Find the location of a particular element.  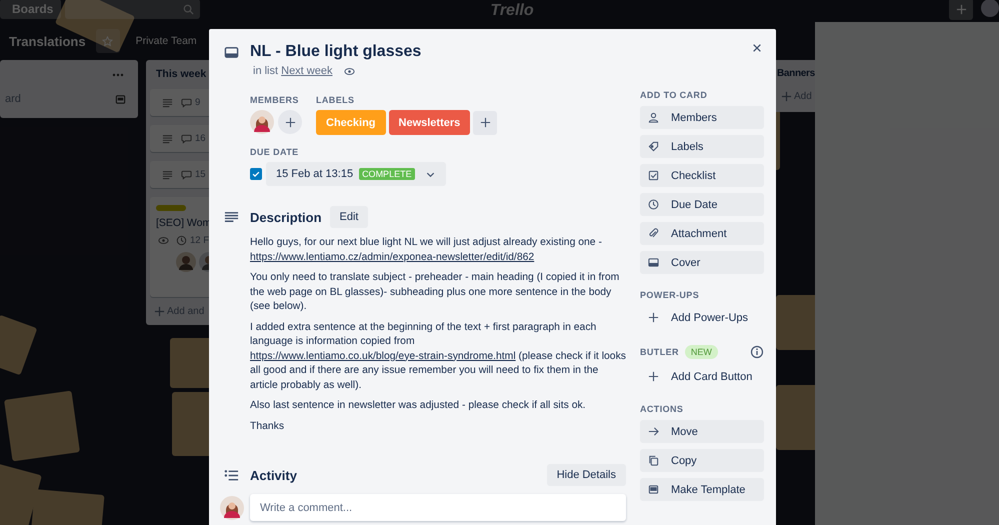

description-paragraph: You only need to translate subject - preheader - main heading (I copied it in from the web page on BL glasses)- subheading plus one more sentence in the body (see below). is located at coordinates (435, 292).